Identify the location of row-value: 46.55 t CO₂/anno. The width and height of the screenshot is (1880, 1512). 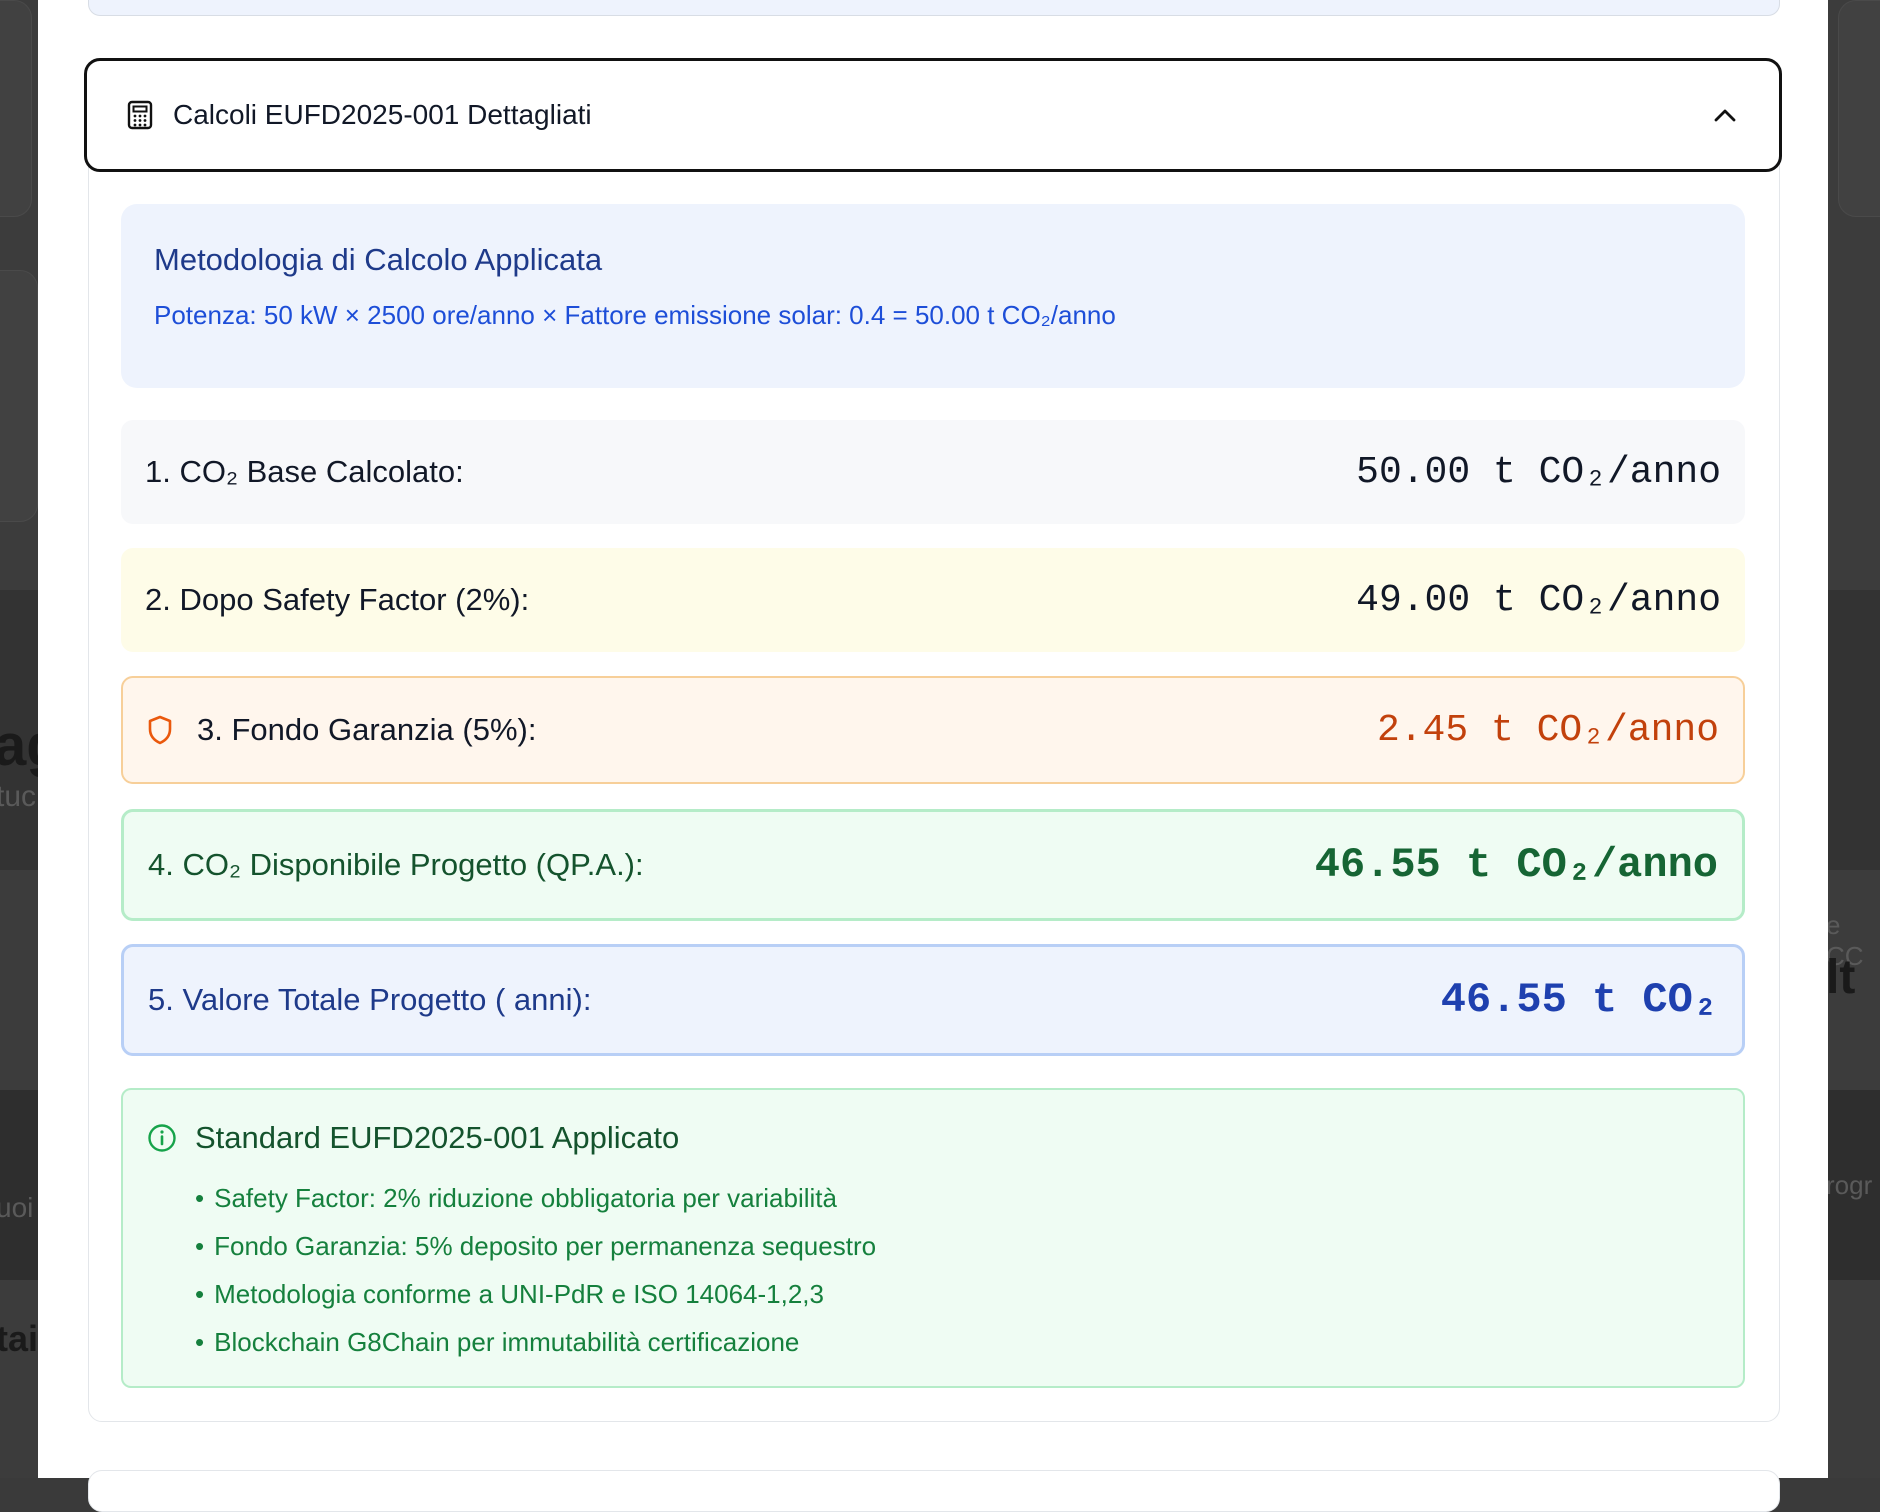
(1516, 865).